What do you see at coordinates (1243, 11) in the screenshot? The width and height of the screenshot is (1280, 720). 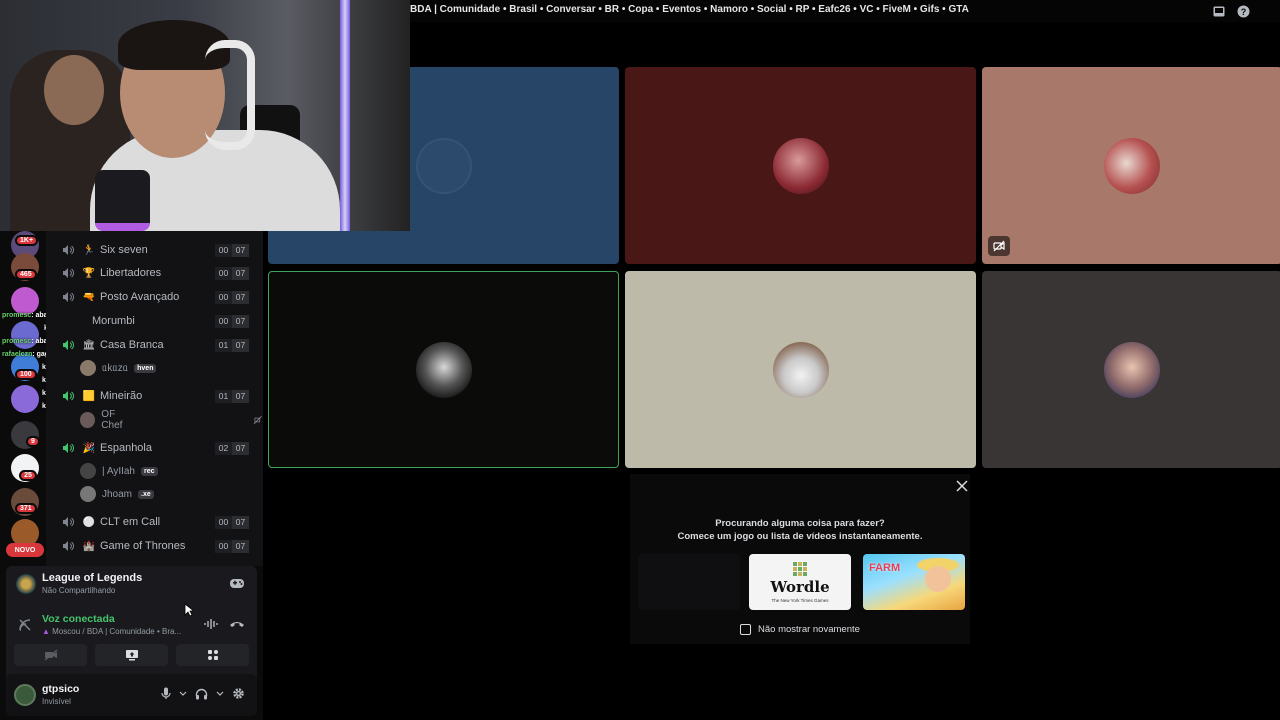 I see `help-icon: ?` at bounding box center [1243, 11].